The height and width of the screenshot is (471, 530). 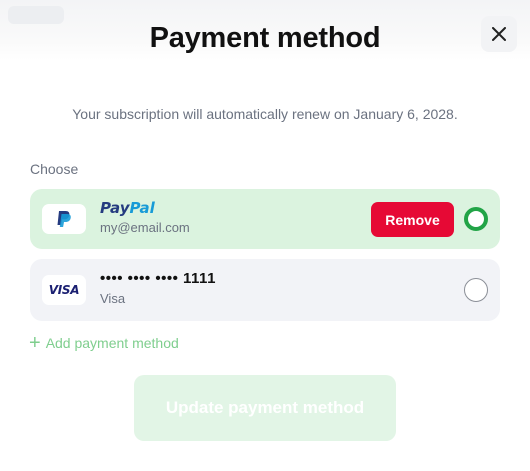 I want to click on paypal-icon, so click(x=64, y=219).